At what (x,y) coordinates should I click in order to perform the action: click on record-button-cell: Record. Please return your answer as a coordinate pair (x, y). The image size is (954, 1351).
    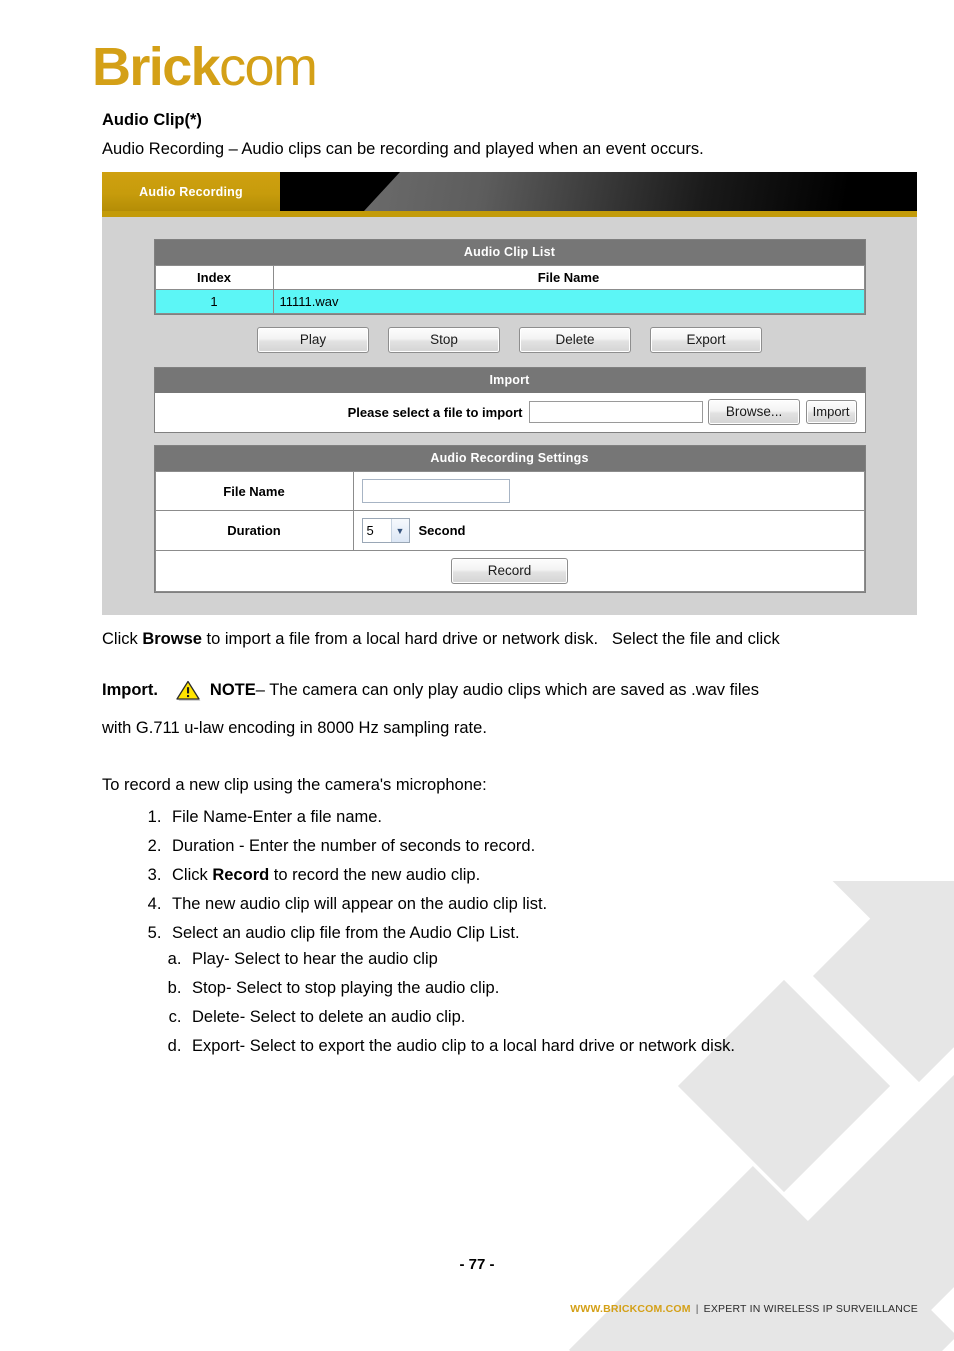
    Looking at the image, I should click on (509, 571).